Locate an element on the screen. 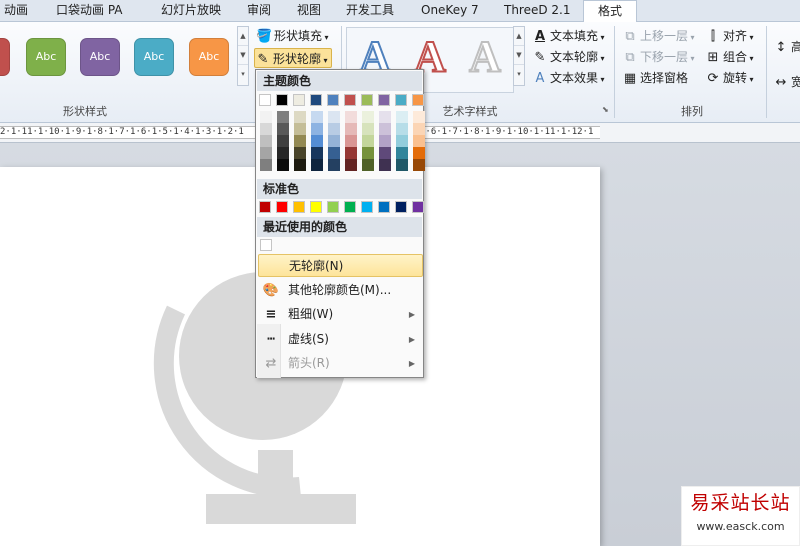  tab-threed: ThreeD 2.1 is located at coordinates (537, 10).